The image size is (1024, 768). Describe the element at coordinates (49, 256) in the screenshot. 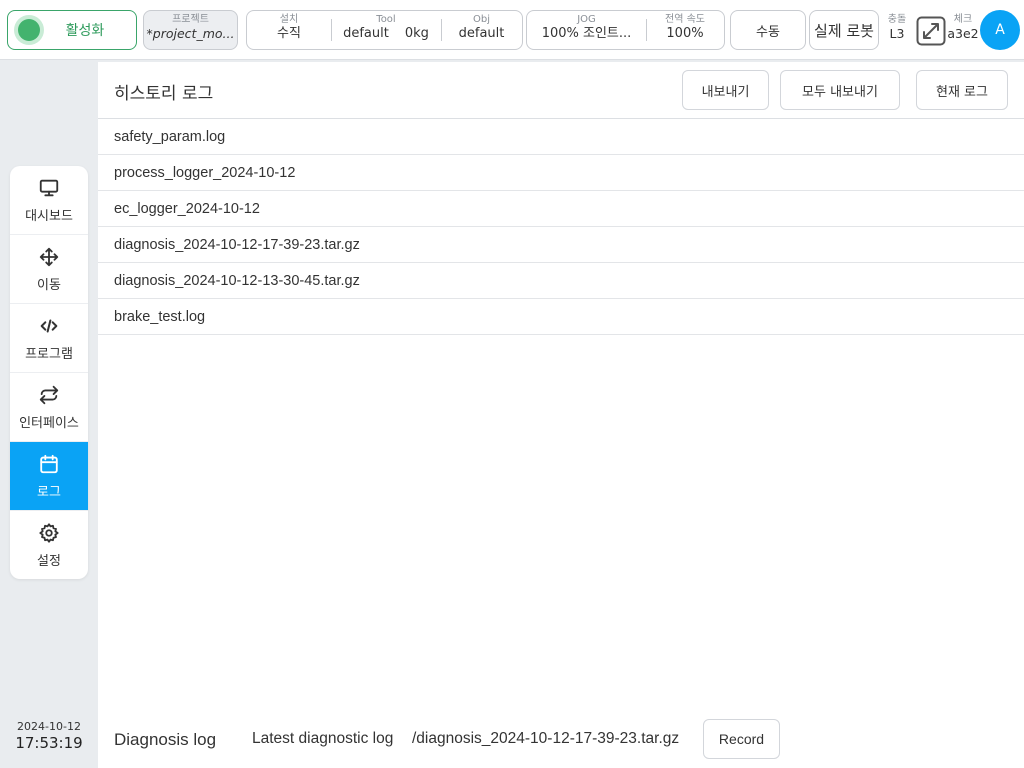

I see `move-icon` at that location.